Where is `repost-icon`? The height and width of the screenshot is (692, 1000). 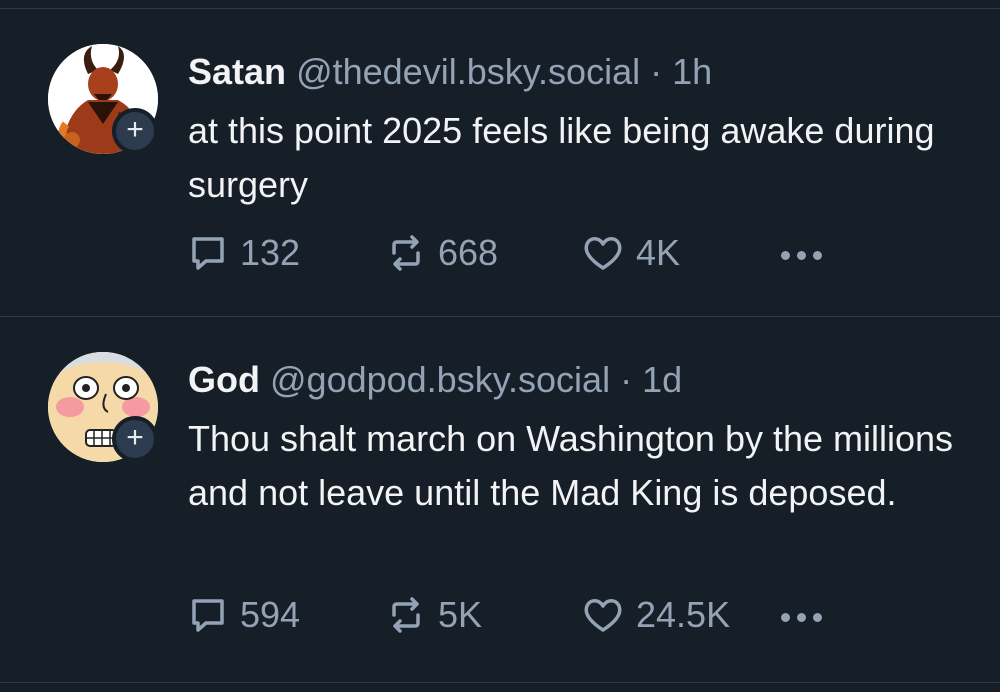 repost-icon is located at coordinates (406, 615).